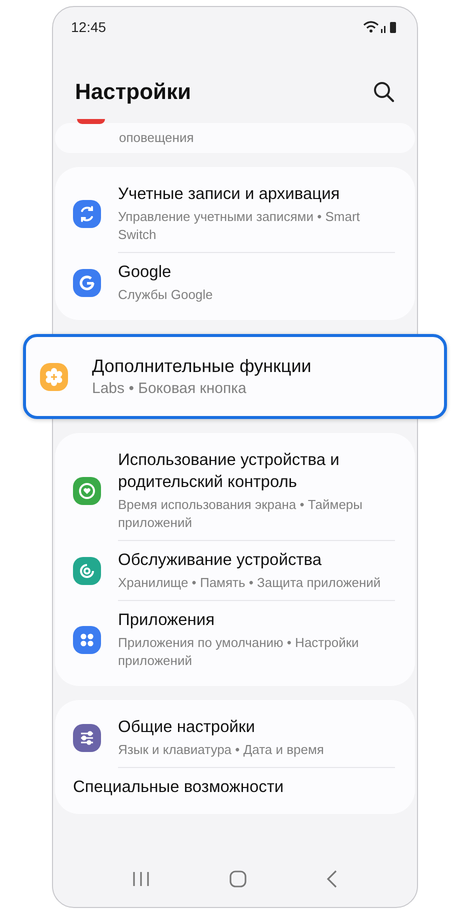 The height and width of the screenshot is (915, 470). What do you see at coordinates (202, 366) in the screenshot?
I see `item-title: Дополнительные функции` at bounding box center [202, 366].